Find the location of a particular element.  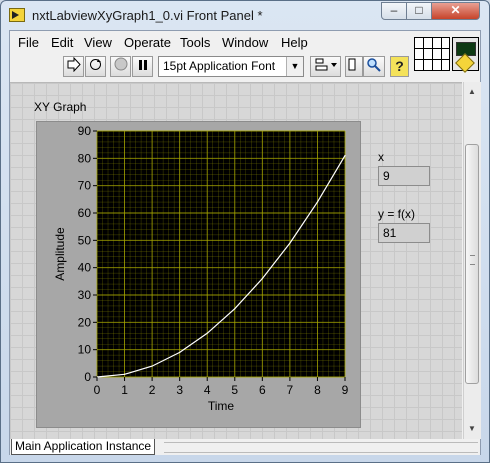

help-question-icon: ? is located at coordinates (399, 66).